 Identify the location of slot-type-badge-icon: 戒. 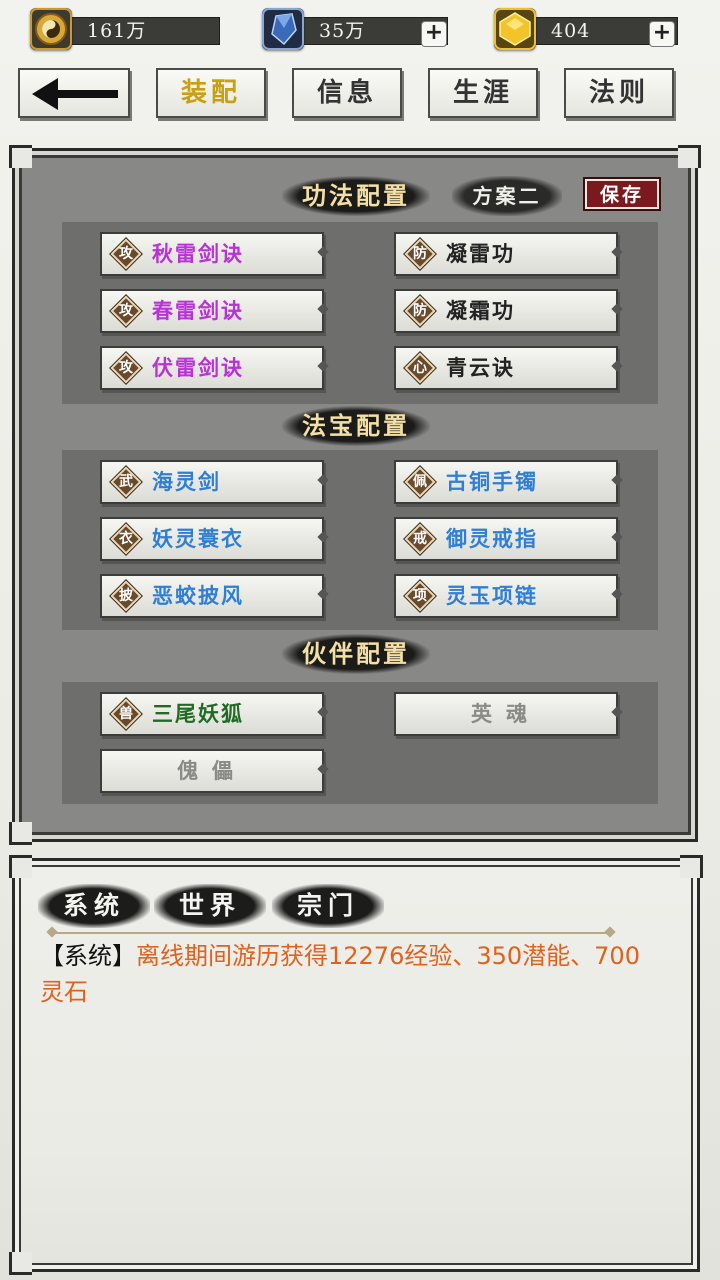
(420, 539).